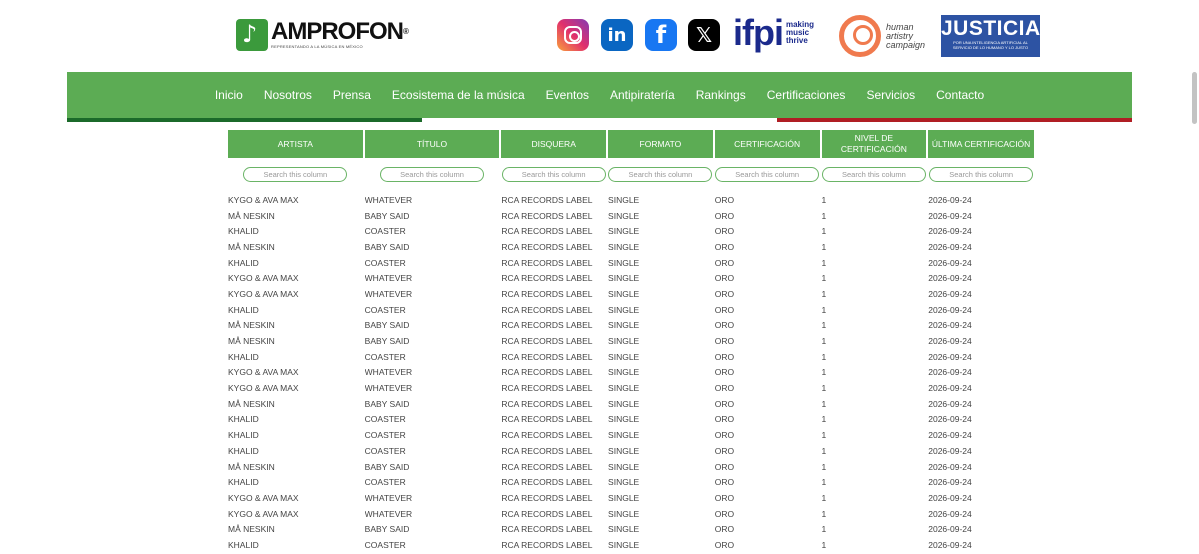 The height and width of the screenshot is (554, 1199). I want to click on column-header-nivel: NIVEL DE CERTIFICACIÓN, so click(874, 144).